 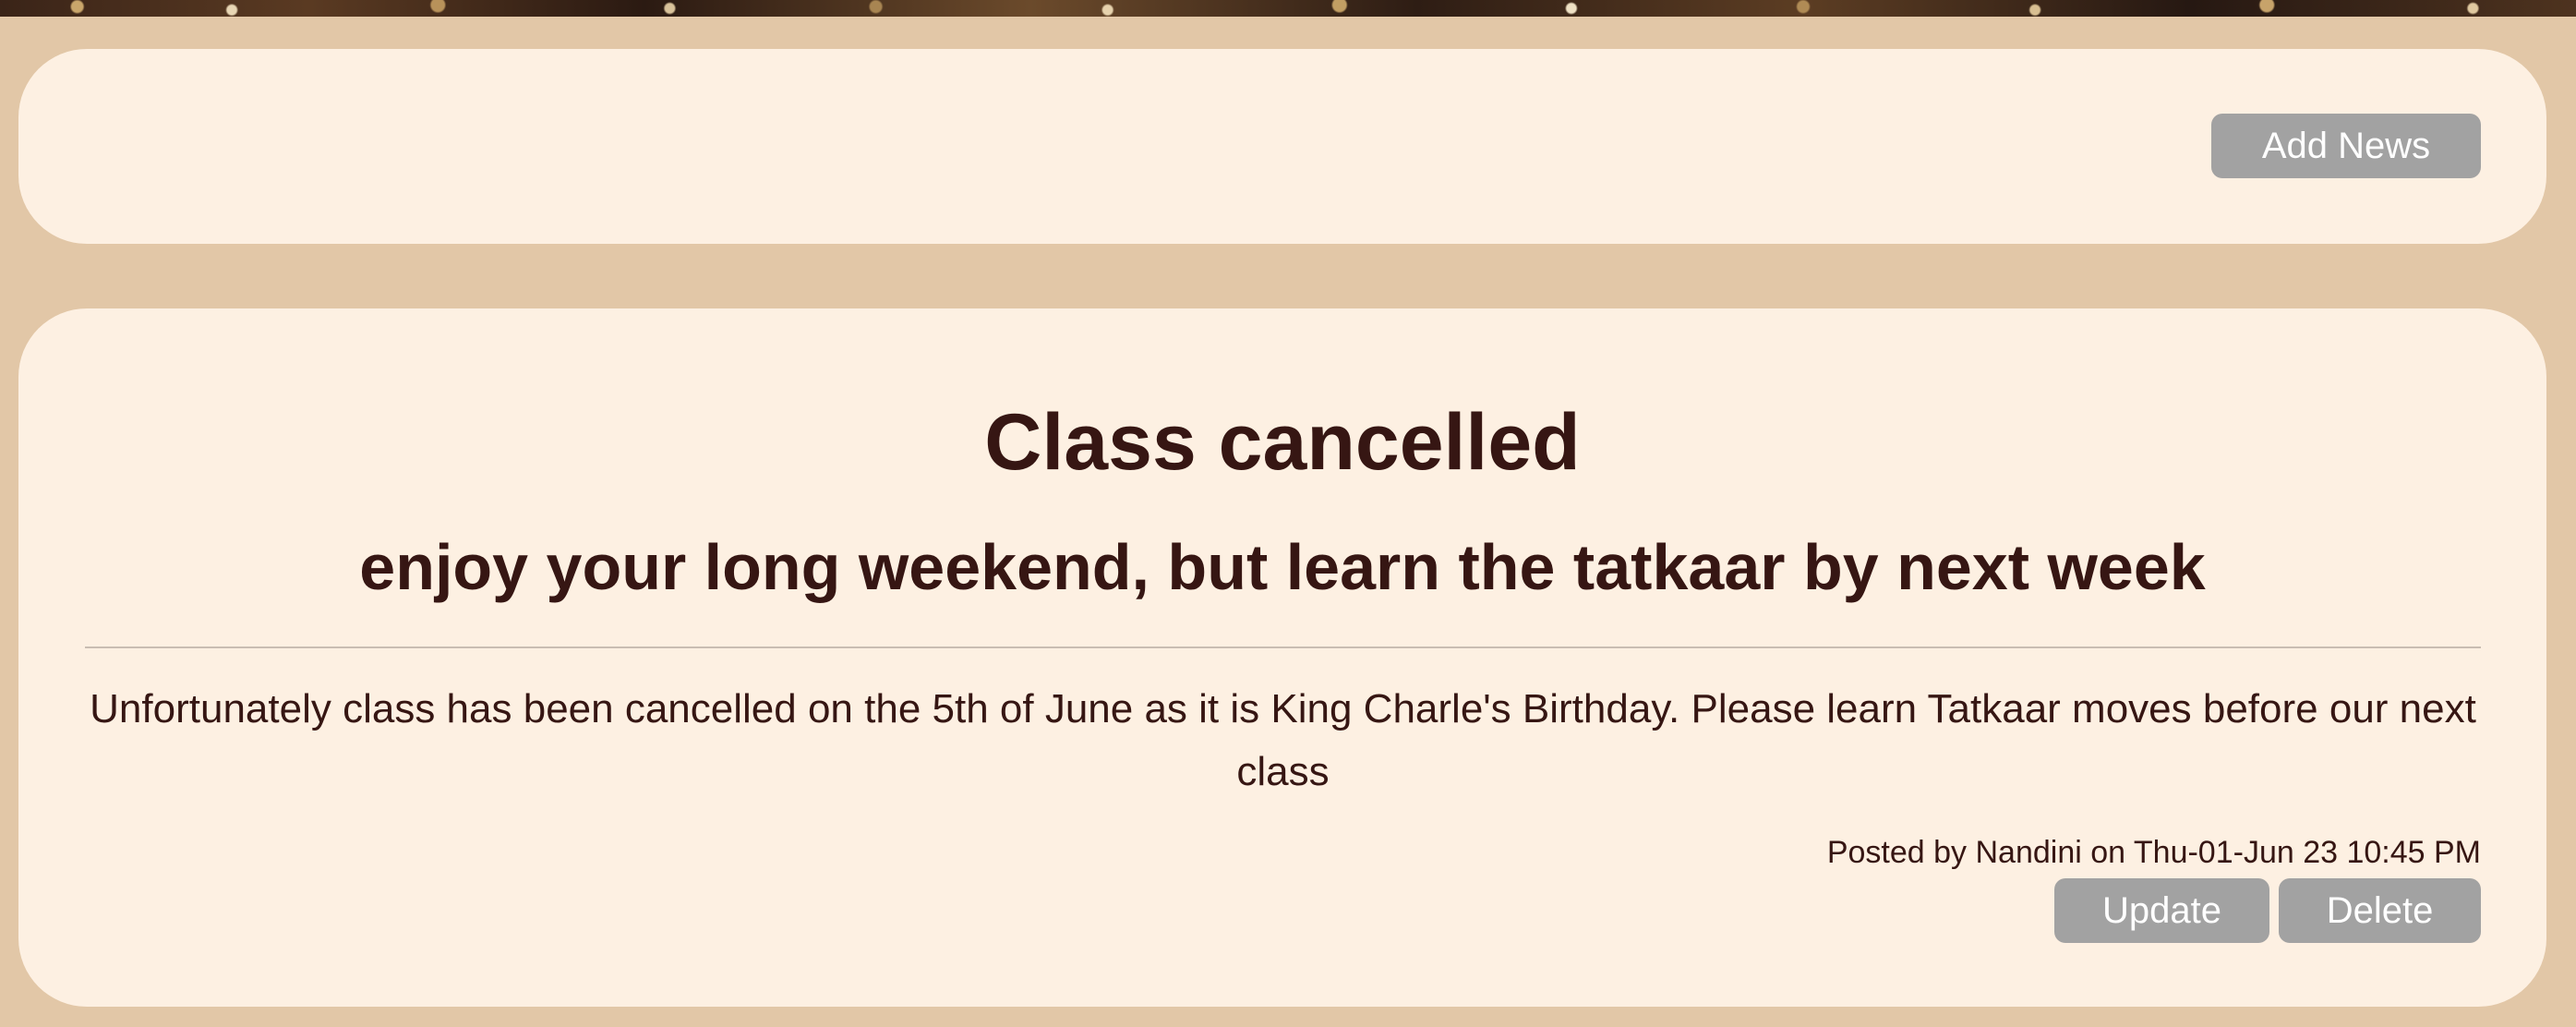 I want to click on add-news-button: Add News, so click(x=2346, y=146).